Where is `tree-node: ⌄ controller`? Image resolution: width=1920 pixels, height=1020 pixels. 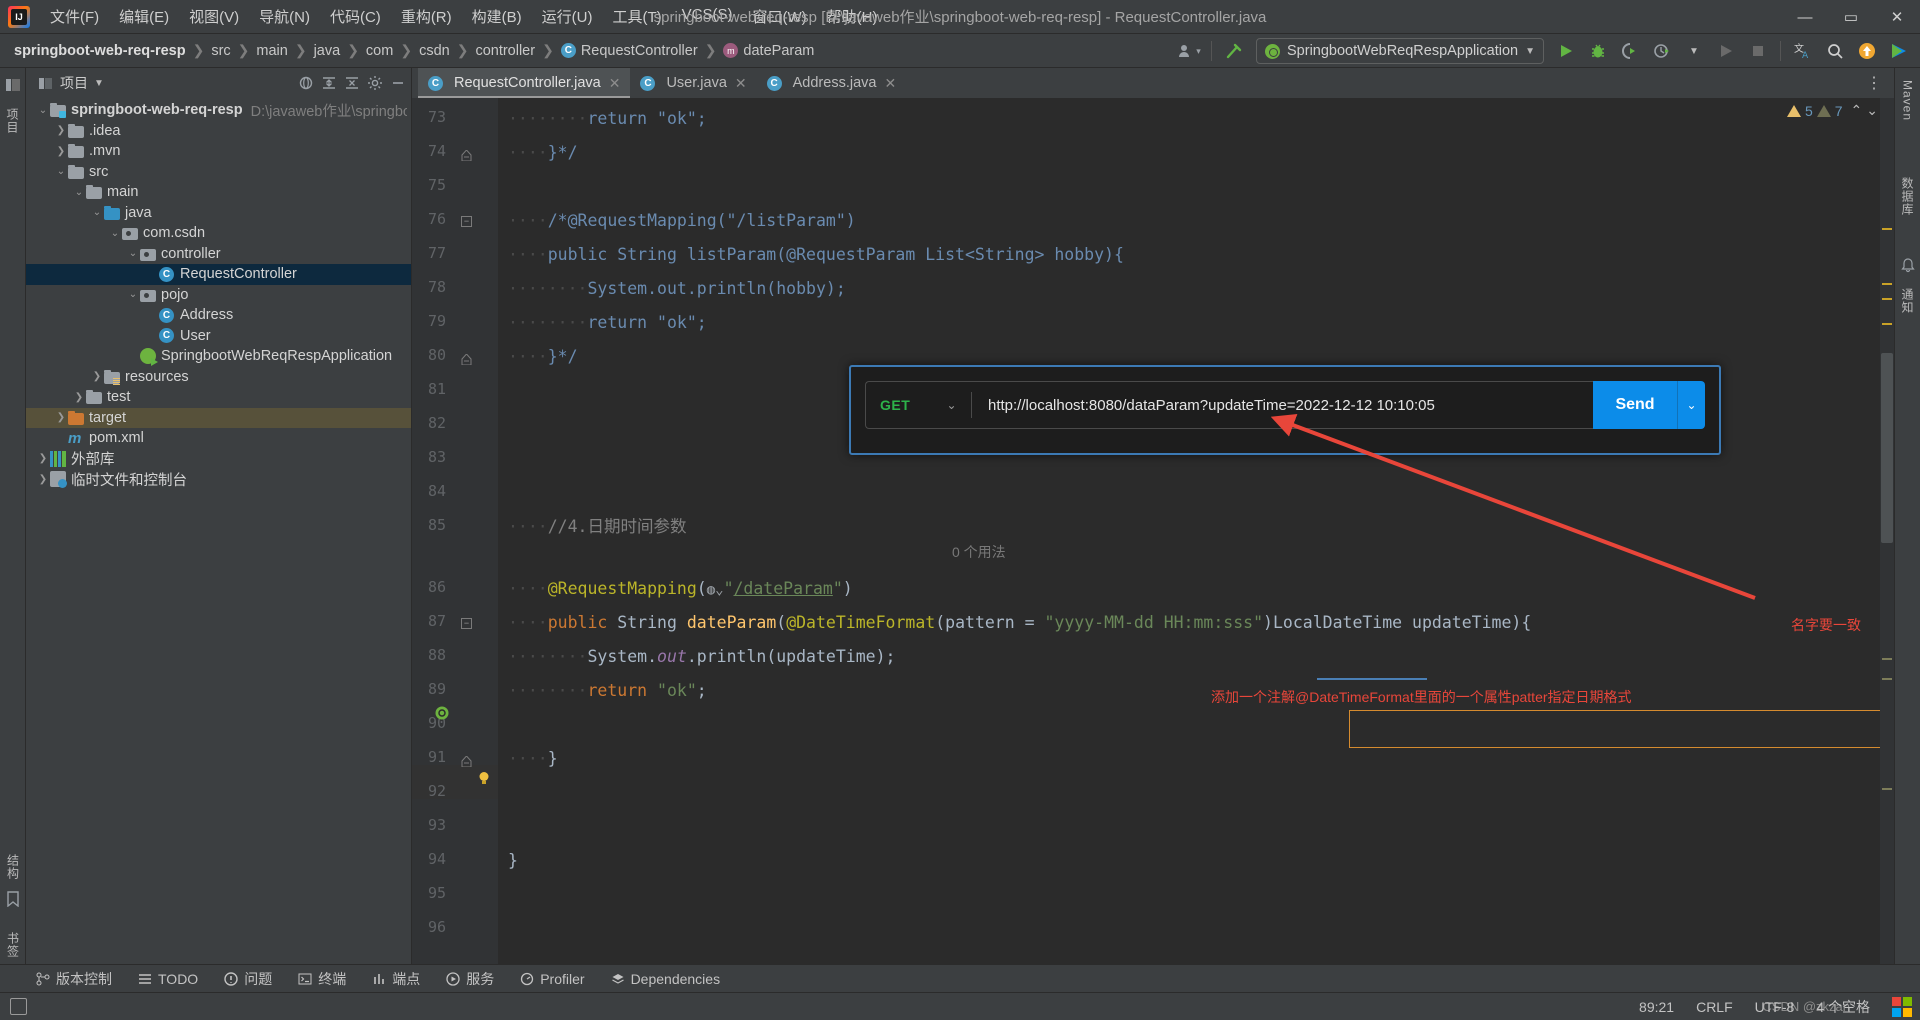 tree-node: ⌄ controller is located at coordinates (218, 254).